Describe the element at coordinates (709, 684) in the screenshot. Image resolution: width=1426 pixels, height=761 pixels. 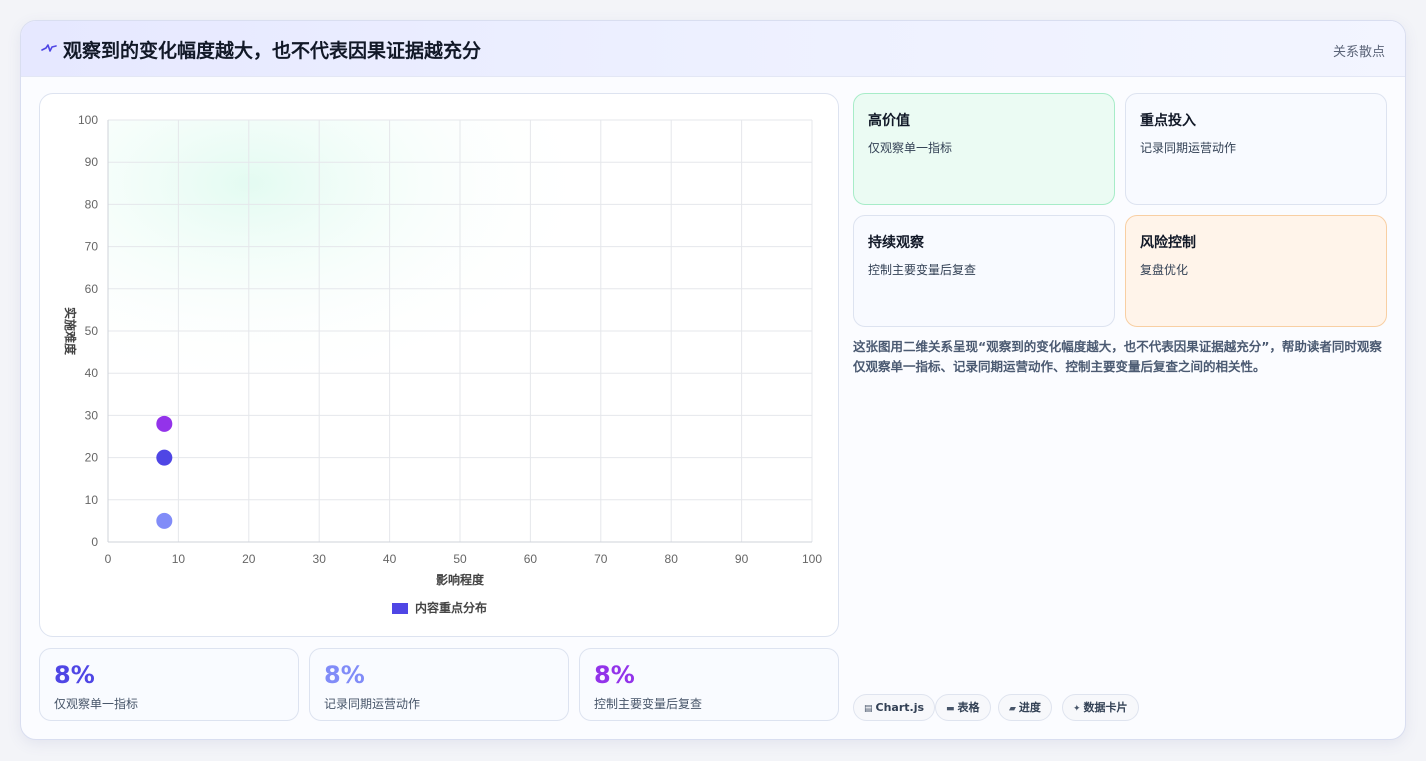
I see `stat-card-3: 8% 控制主要变量后复查` at that location.